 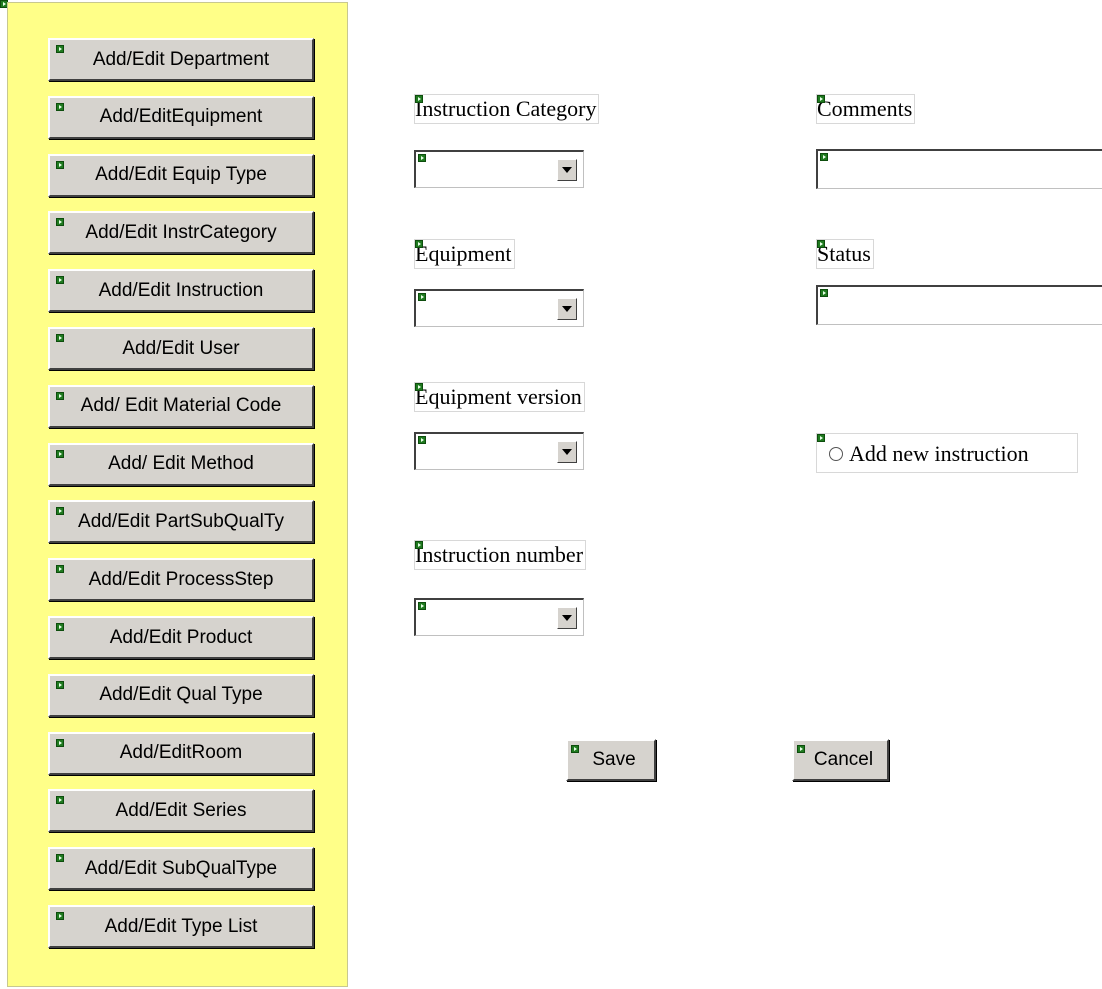 I want to click on add-new-instruction-option: Add new instruction, so click(x=947, y=453).